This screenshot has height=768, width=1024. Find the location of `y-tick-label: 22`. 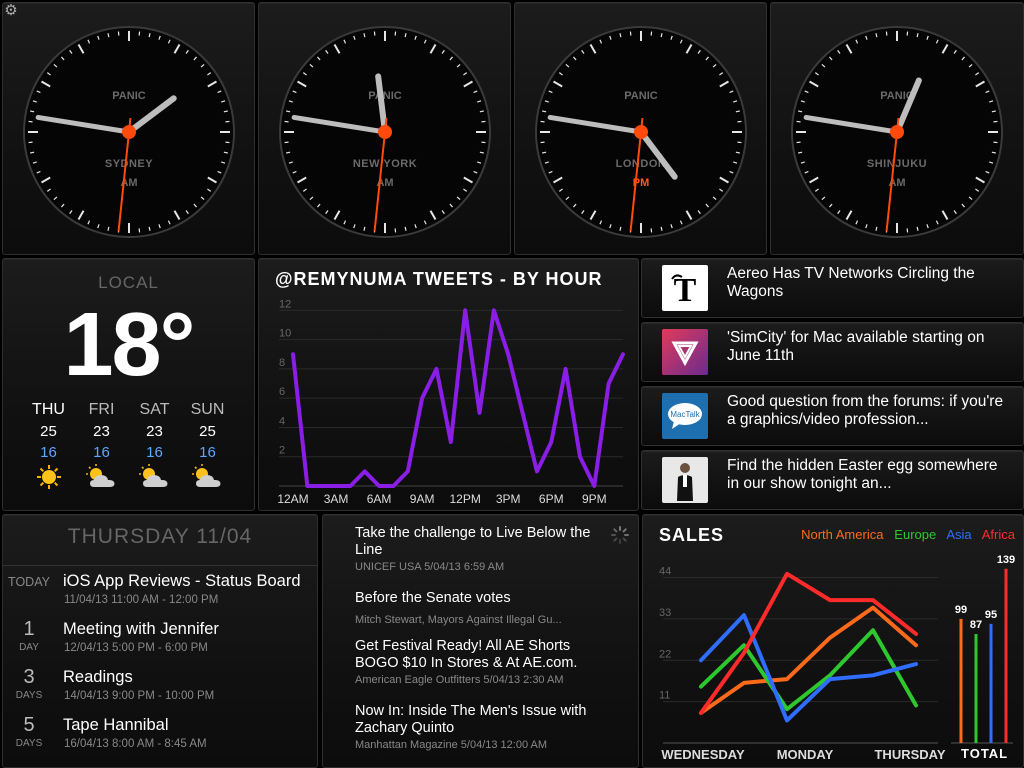

y-tick-label: 22 is located at coordinates (665, 654).